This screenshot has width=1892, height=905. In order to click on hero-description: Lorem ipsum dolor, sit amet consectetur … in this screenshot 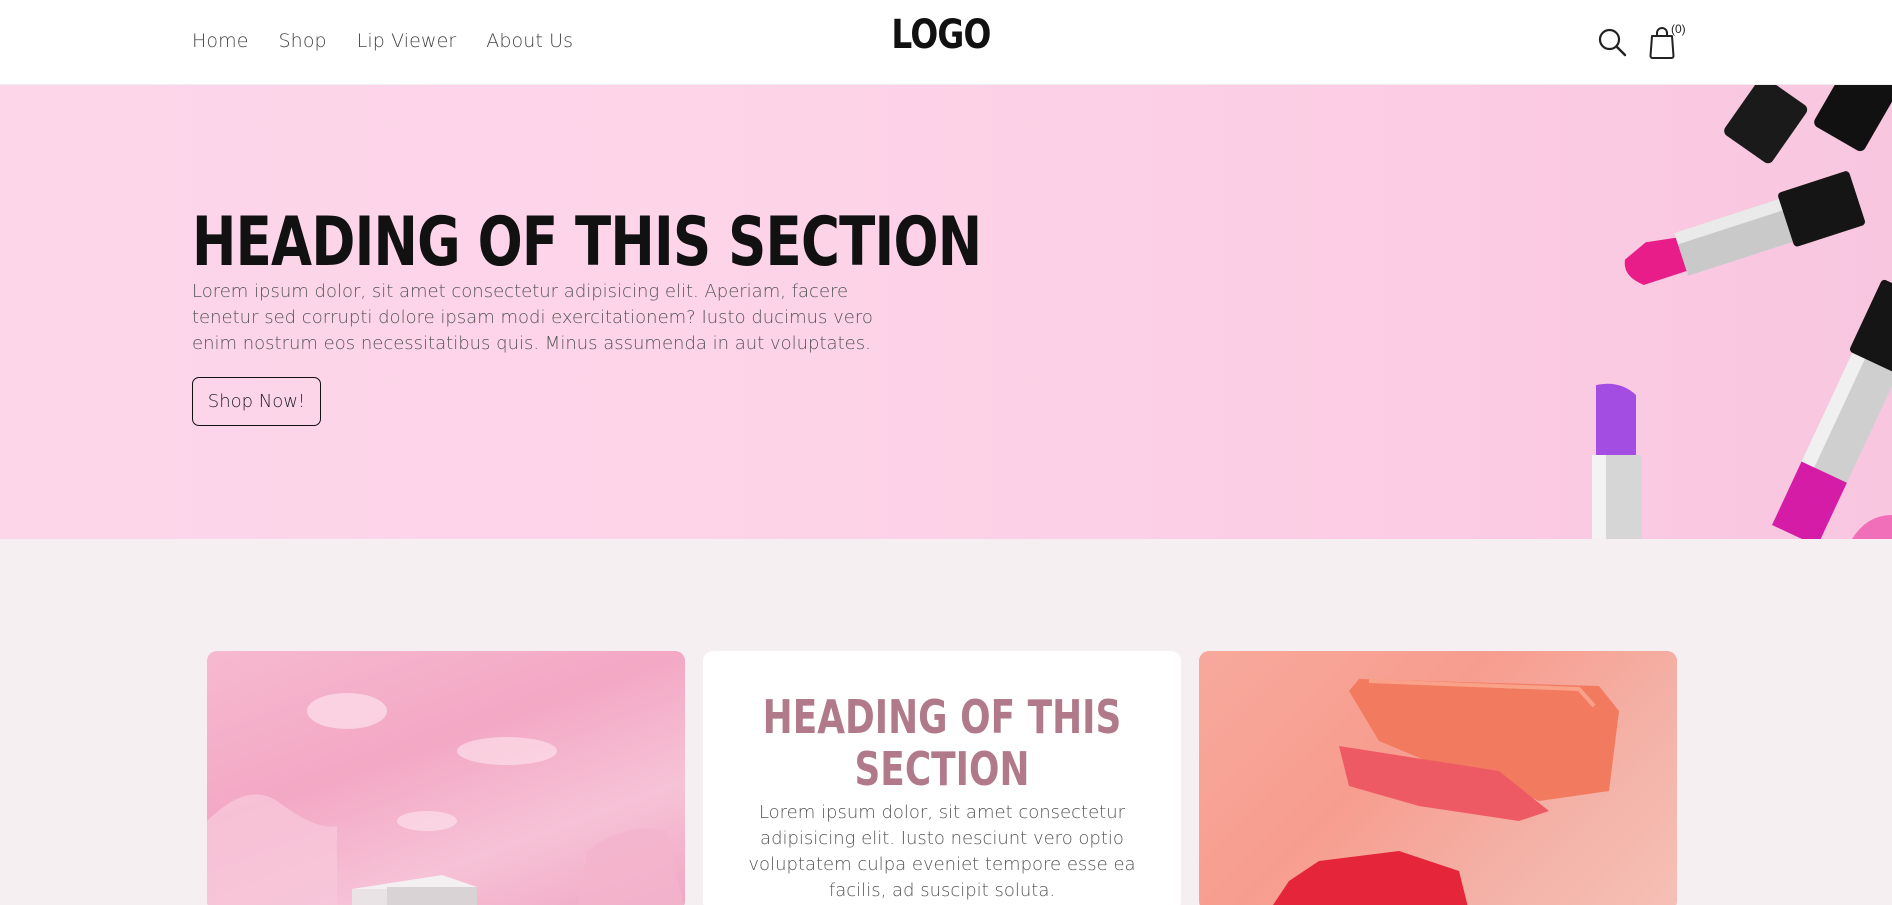, I will do `click(532, 317)`.